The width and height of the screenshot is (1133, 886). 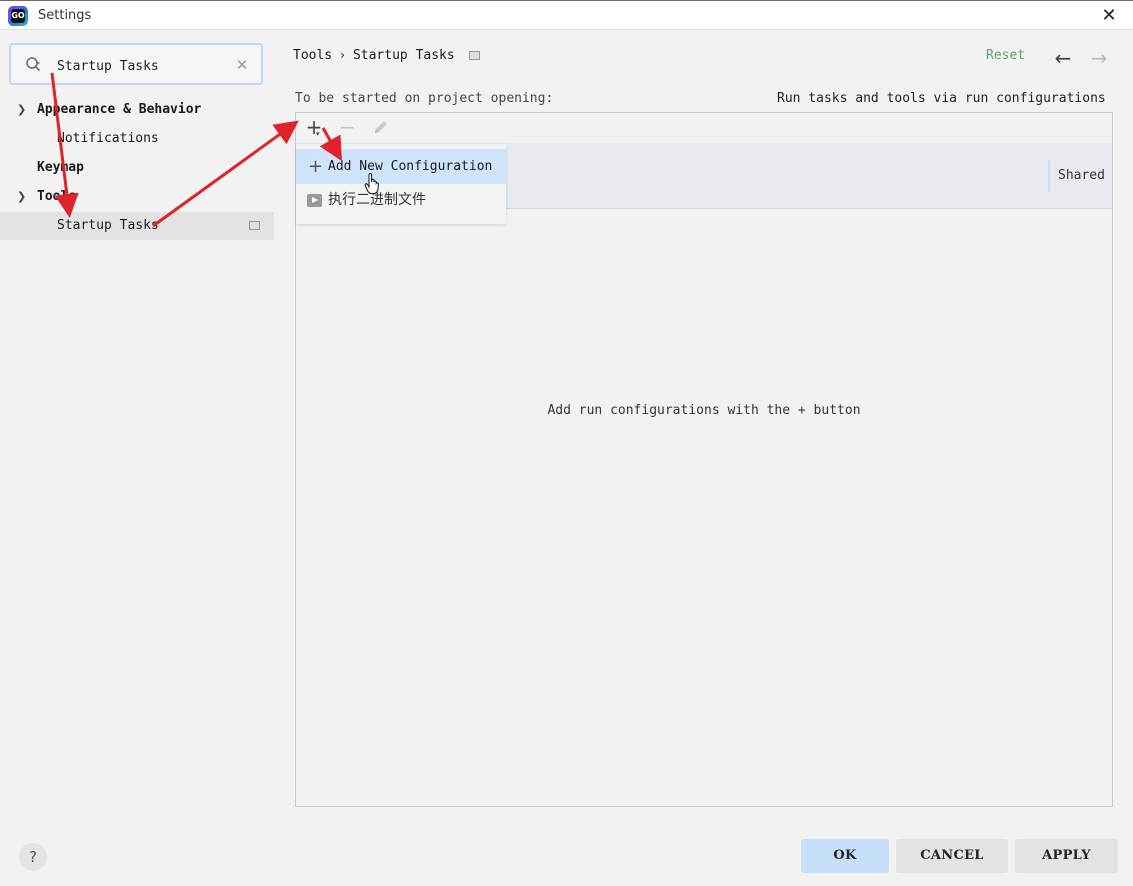 What do you see at coordinates (424, 98) in the screenshot?
I see `startup-label: To be started on project opening:` at bounding box center [424, 98].